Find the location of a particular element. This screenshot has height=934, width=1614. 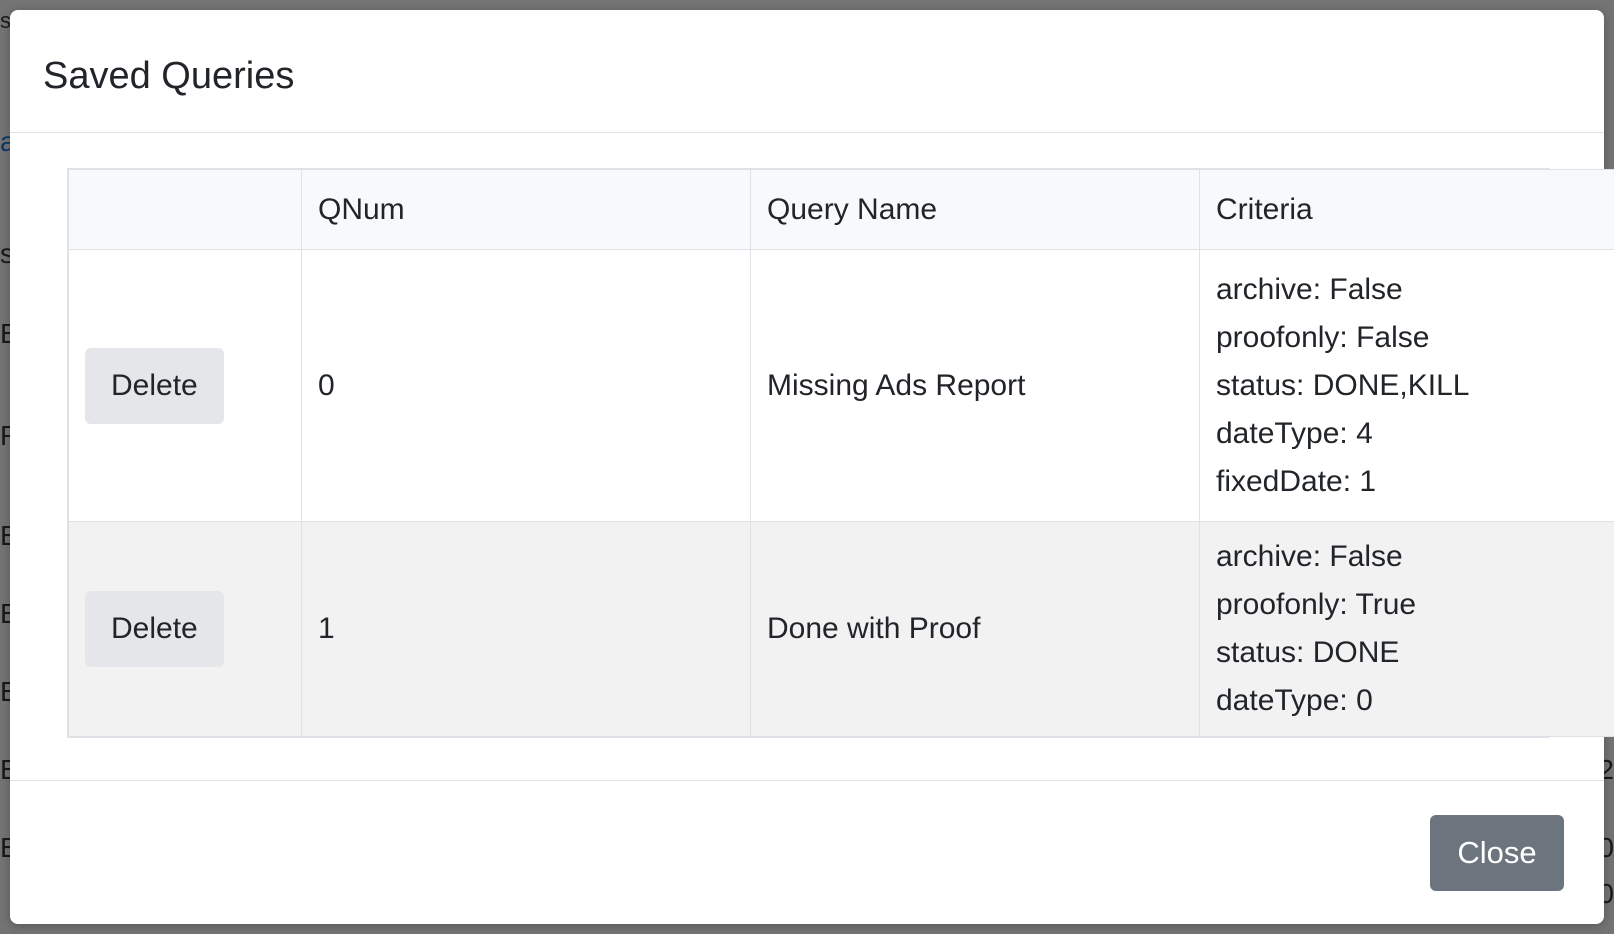

qnum-cell: 0 is located at coordinates (526, 385).